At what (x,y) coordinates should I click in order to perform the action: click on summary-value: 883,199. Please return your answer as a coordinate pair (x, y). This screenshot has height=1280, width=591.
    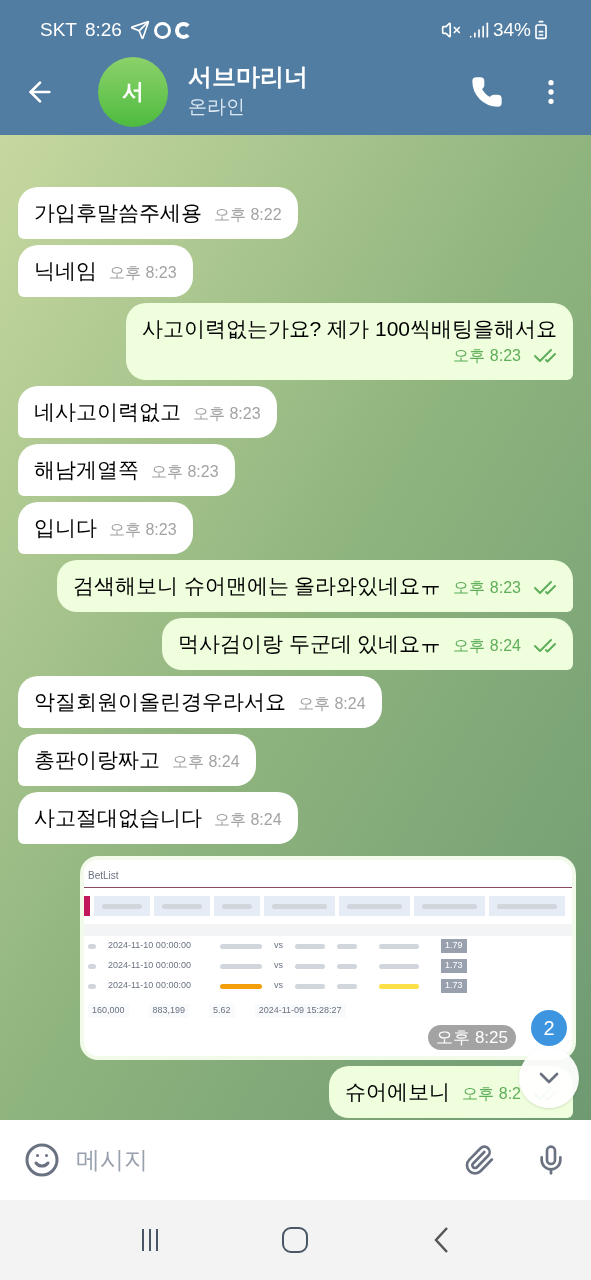
    Looking at the image, I should click on (169, 1011).